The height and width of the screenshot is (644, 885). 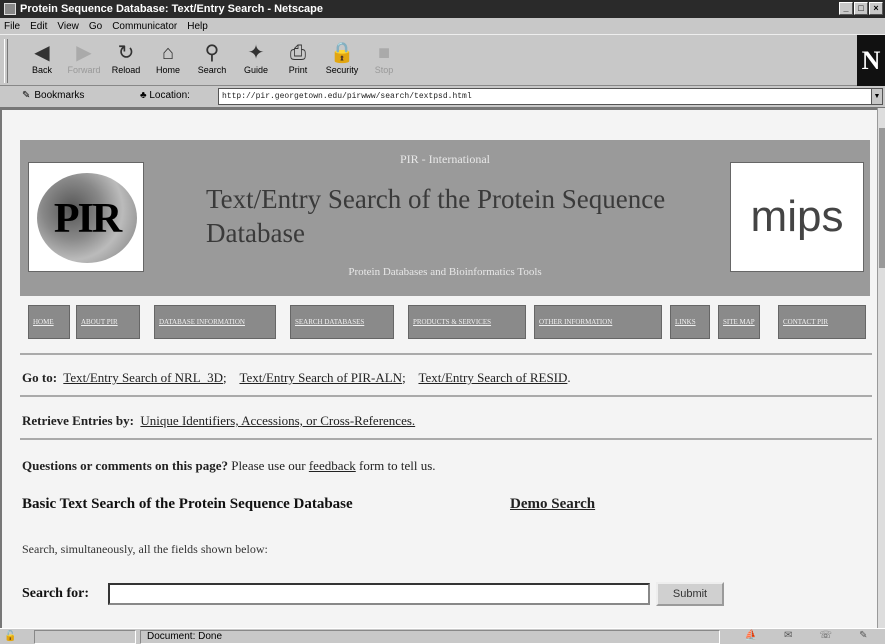 What do you see at coordinates (806, 637) in the screenshot?
I see `component-tray: ⛵ ✉ ☏ ✎` at bounding box center [806, 637].